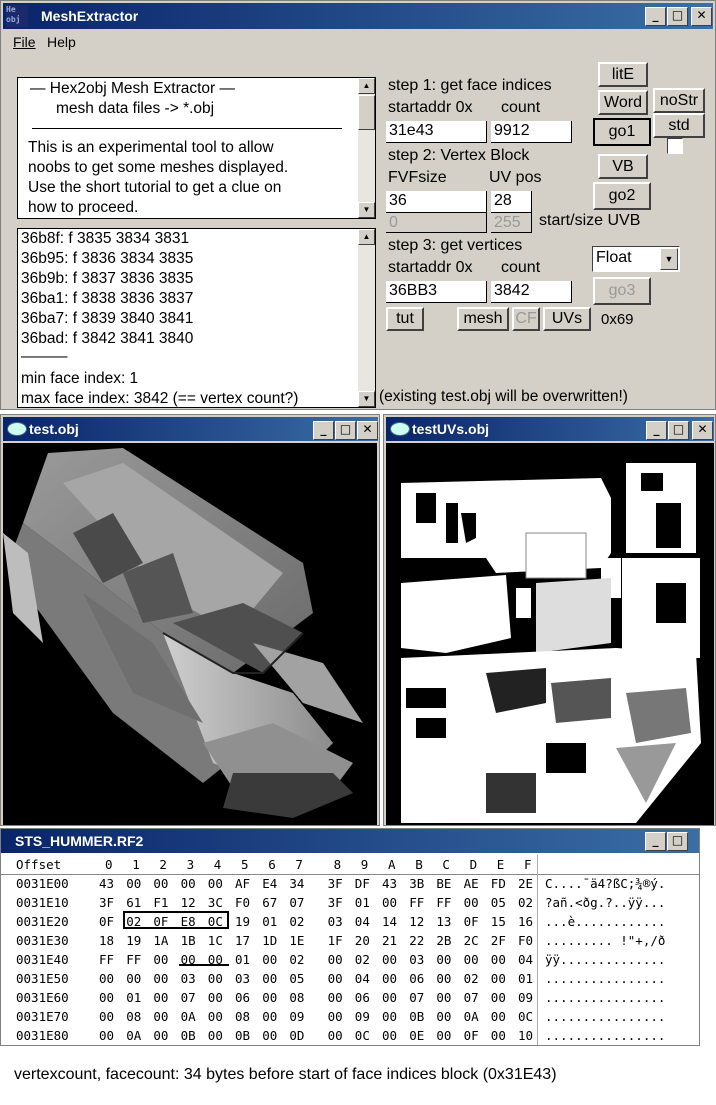  Describe the element at coordinates (679, 100) in the screenshot. I see `nostr-button: noStr` at that location.